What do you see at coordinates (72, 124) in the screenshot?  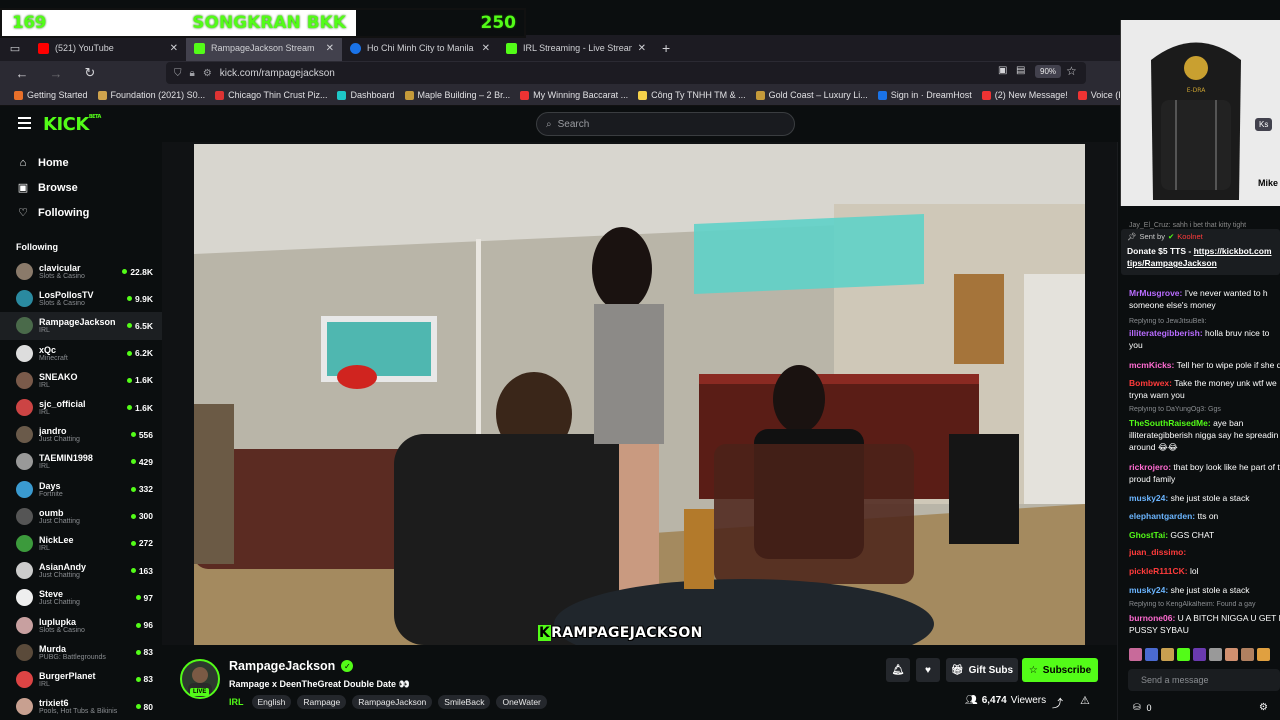 I see `kick-logo: KICKBETA` at bounding box center [72, 124].